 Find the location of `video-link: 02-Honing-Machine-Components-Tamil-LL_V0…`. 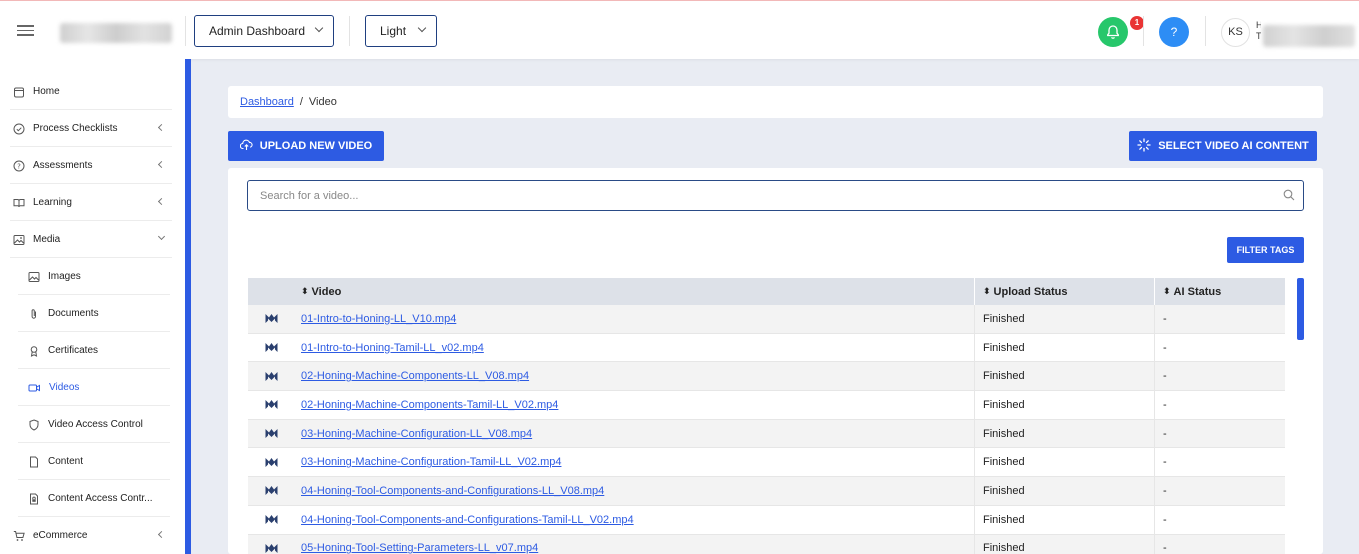

video-link: 02-Honing-Machine-Components-Tamil-LL_V0… is located at coordinates (429, 405).